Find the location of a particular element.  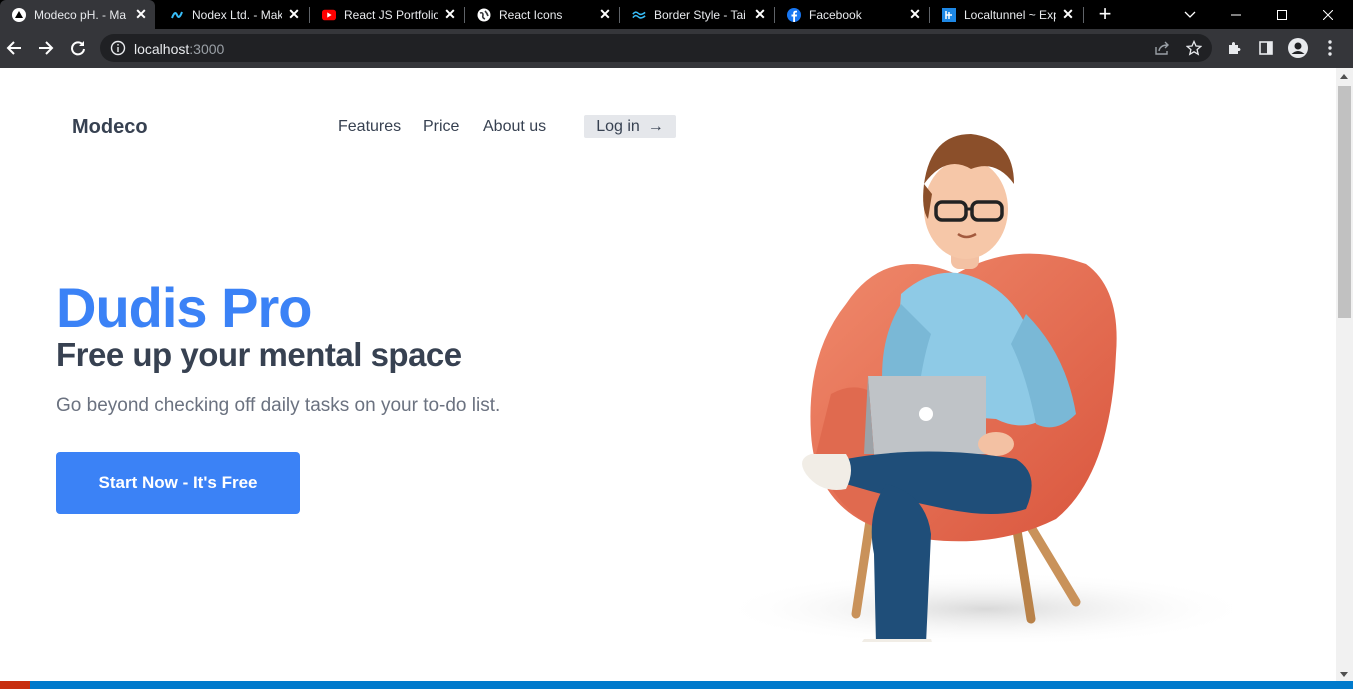

new-tab-button: + is located at coordinates (1105, 14).